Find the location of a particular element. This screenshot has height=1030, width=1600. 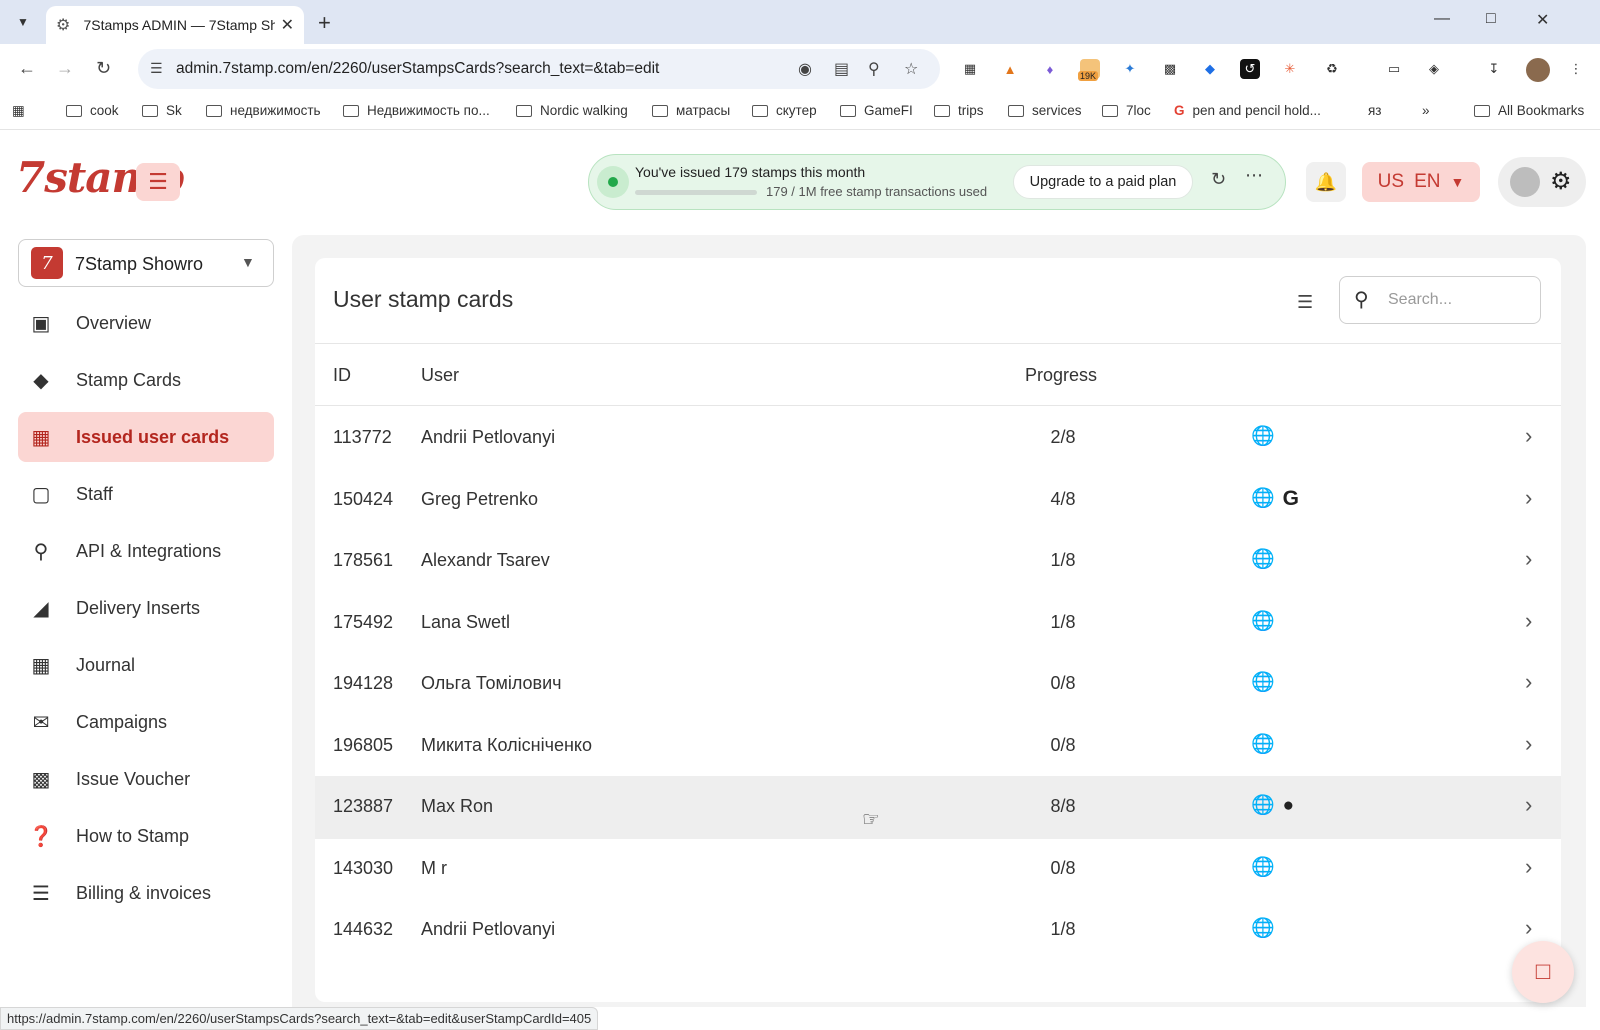

table-row: 150424 Greg Petrenko 4/8 🌐 G › is located at coordinates (938, 500).